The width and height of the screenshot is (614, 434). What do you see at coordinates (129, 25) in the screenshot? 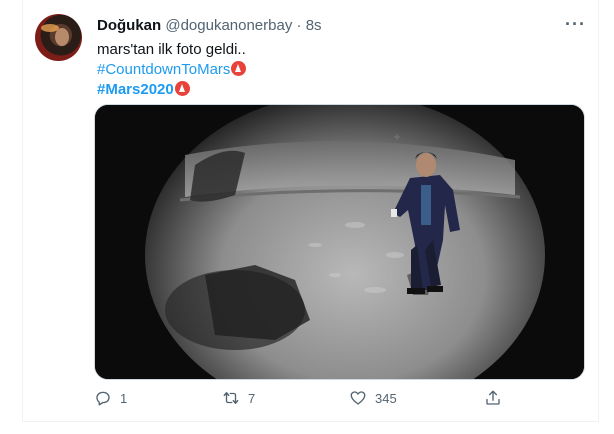
I see `display-name: Doğukan` at bounding box center [129, 25].